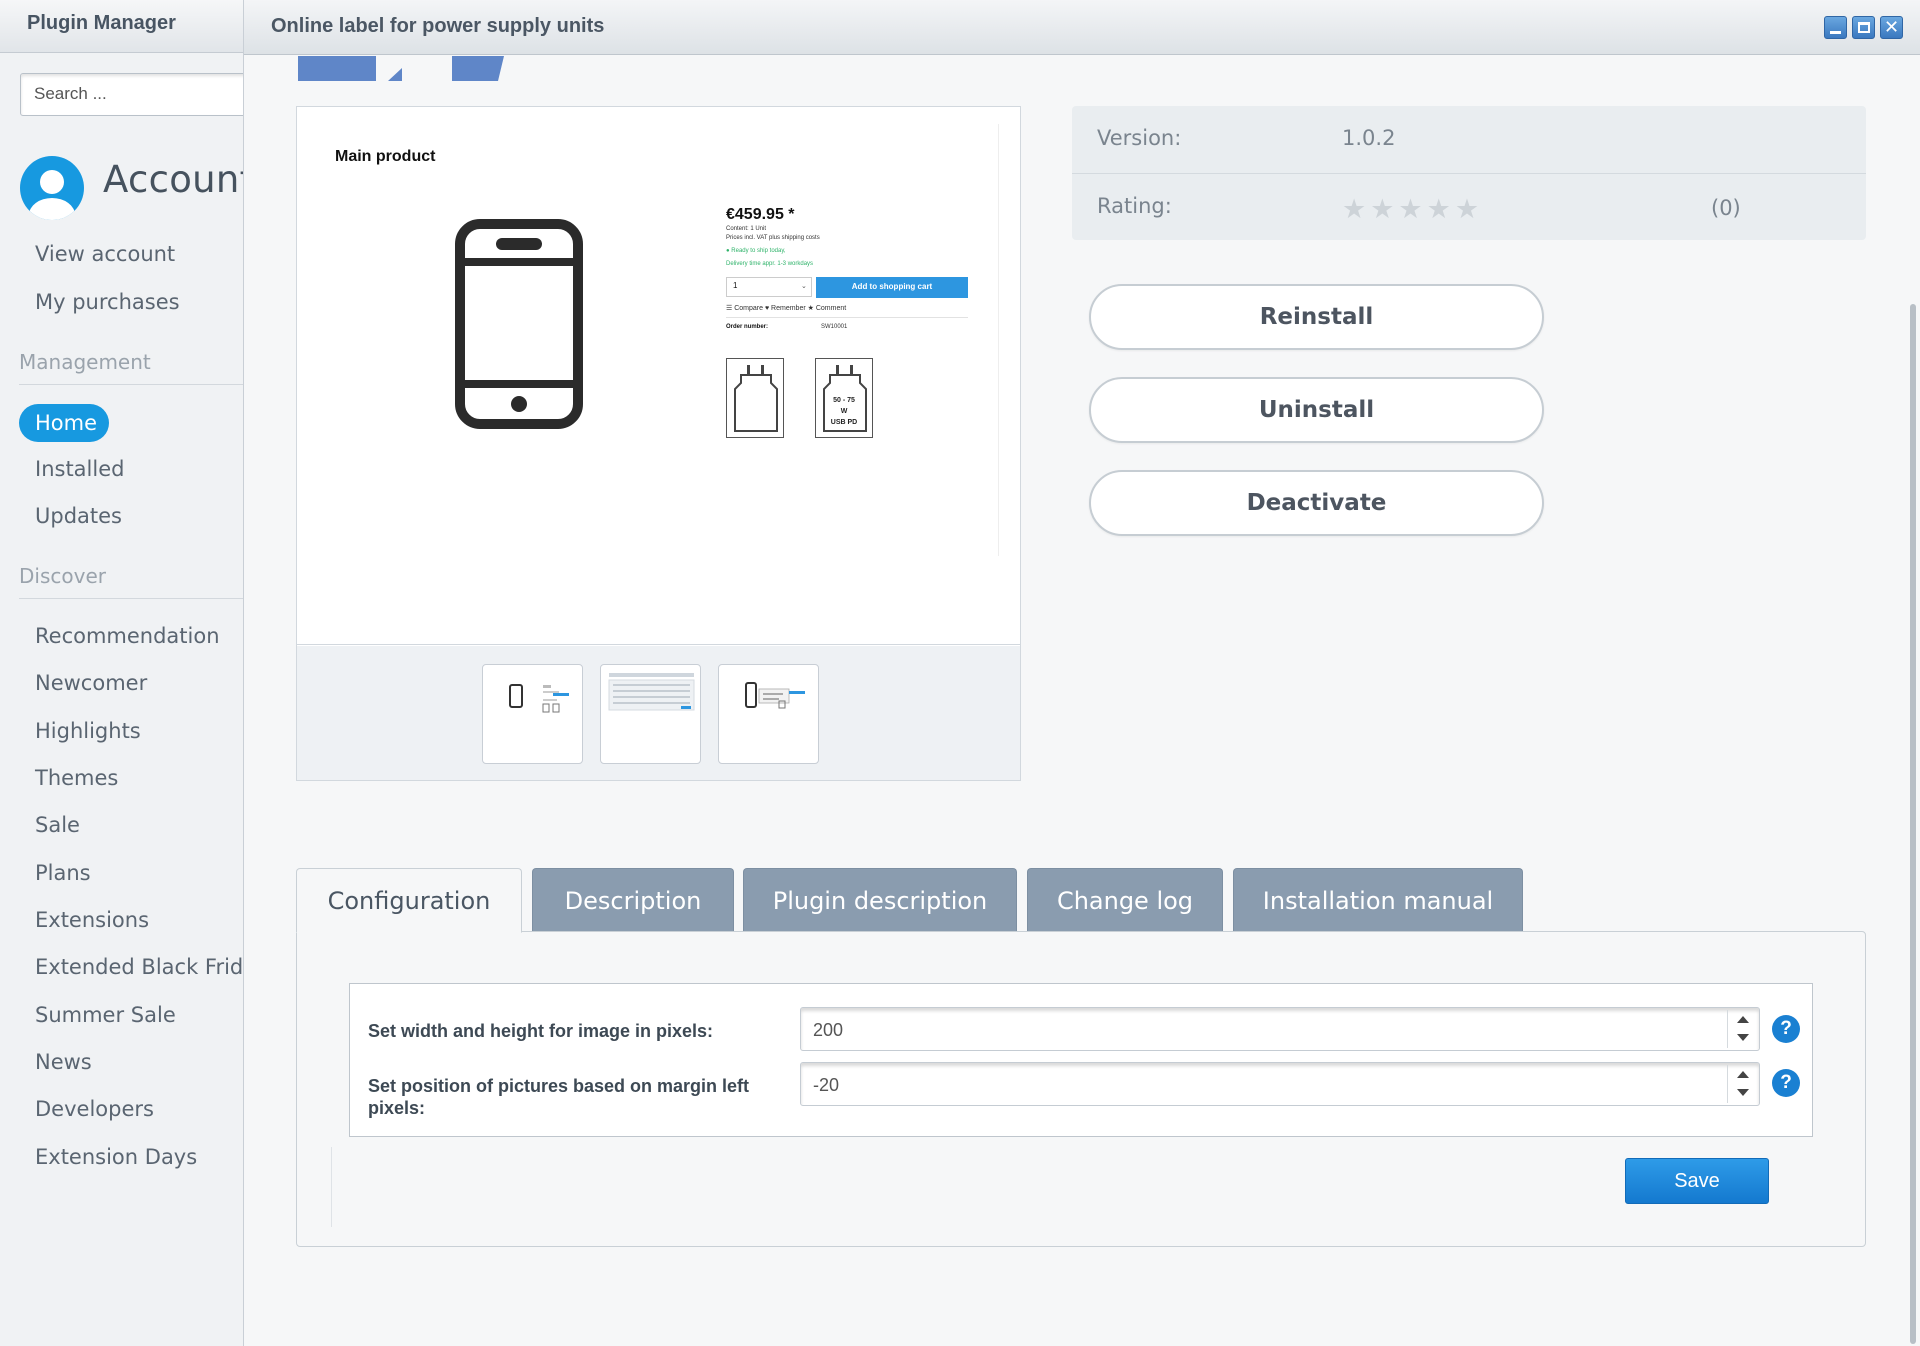 This screenshot has width=1920, height=1346. I want to click on preview-links: ☰ Compare ♥ Remember ★ Comment, so click(786, 308).